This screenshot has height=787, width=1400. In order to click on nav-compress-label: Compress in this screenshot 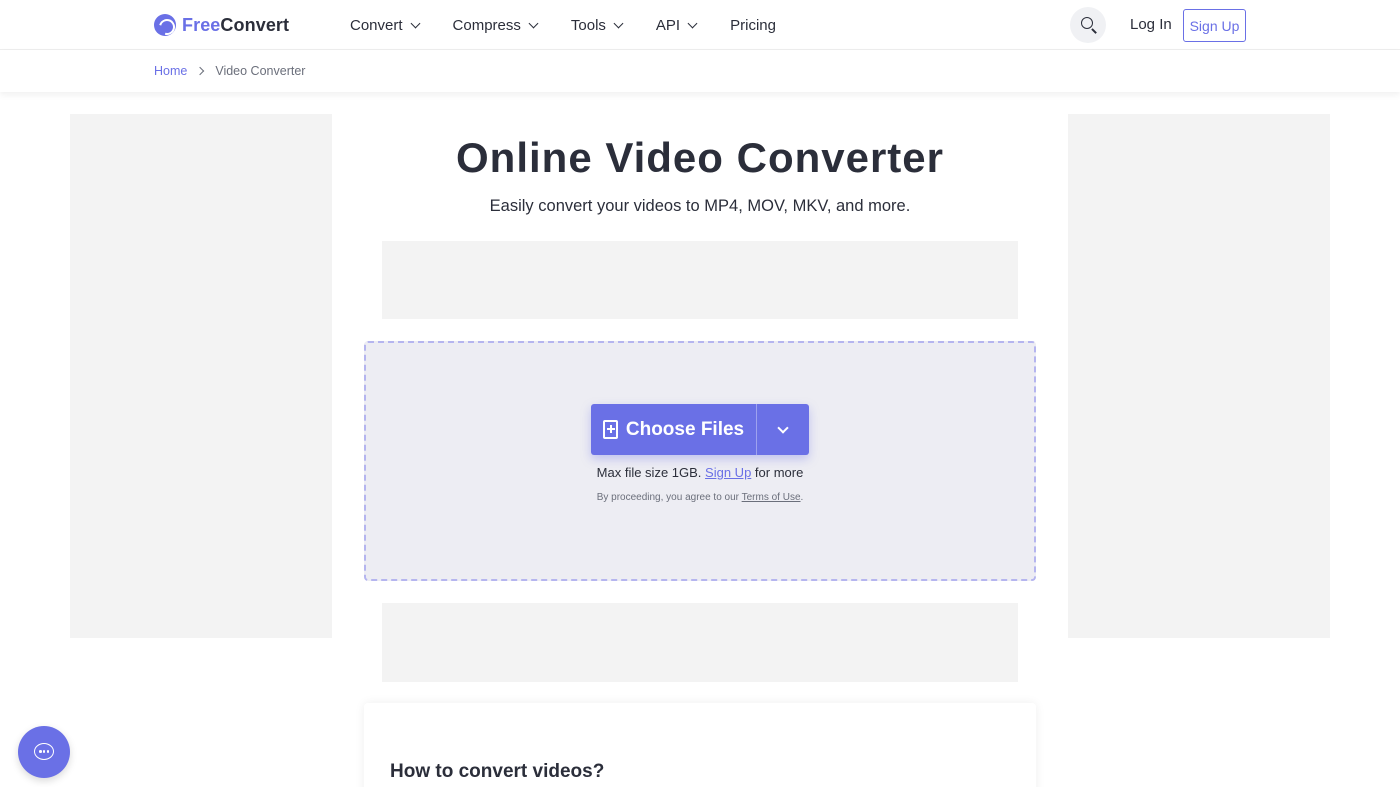, I will do `click(486, 25)`.